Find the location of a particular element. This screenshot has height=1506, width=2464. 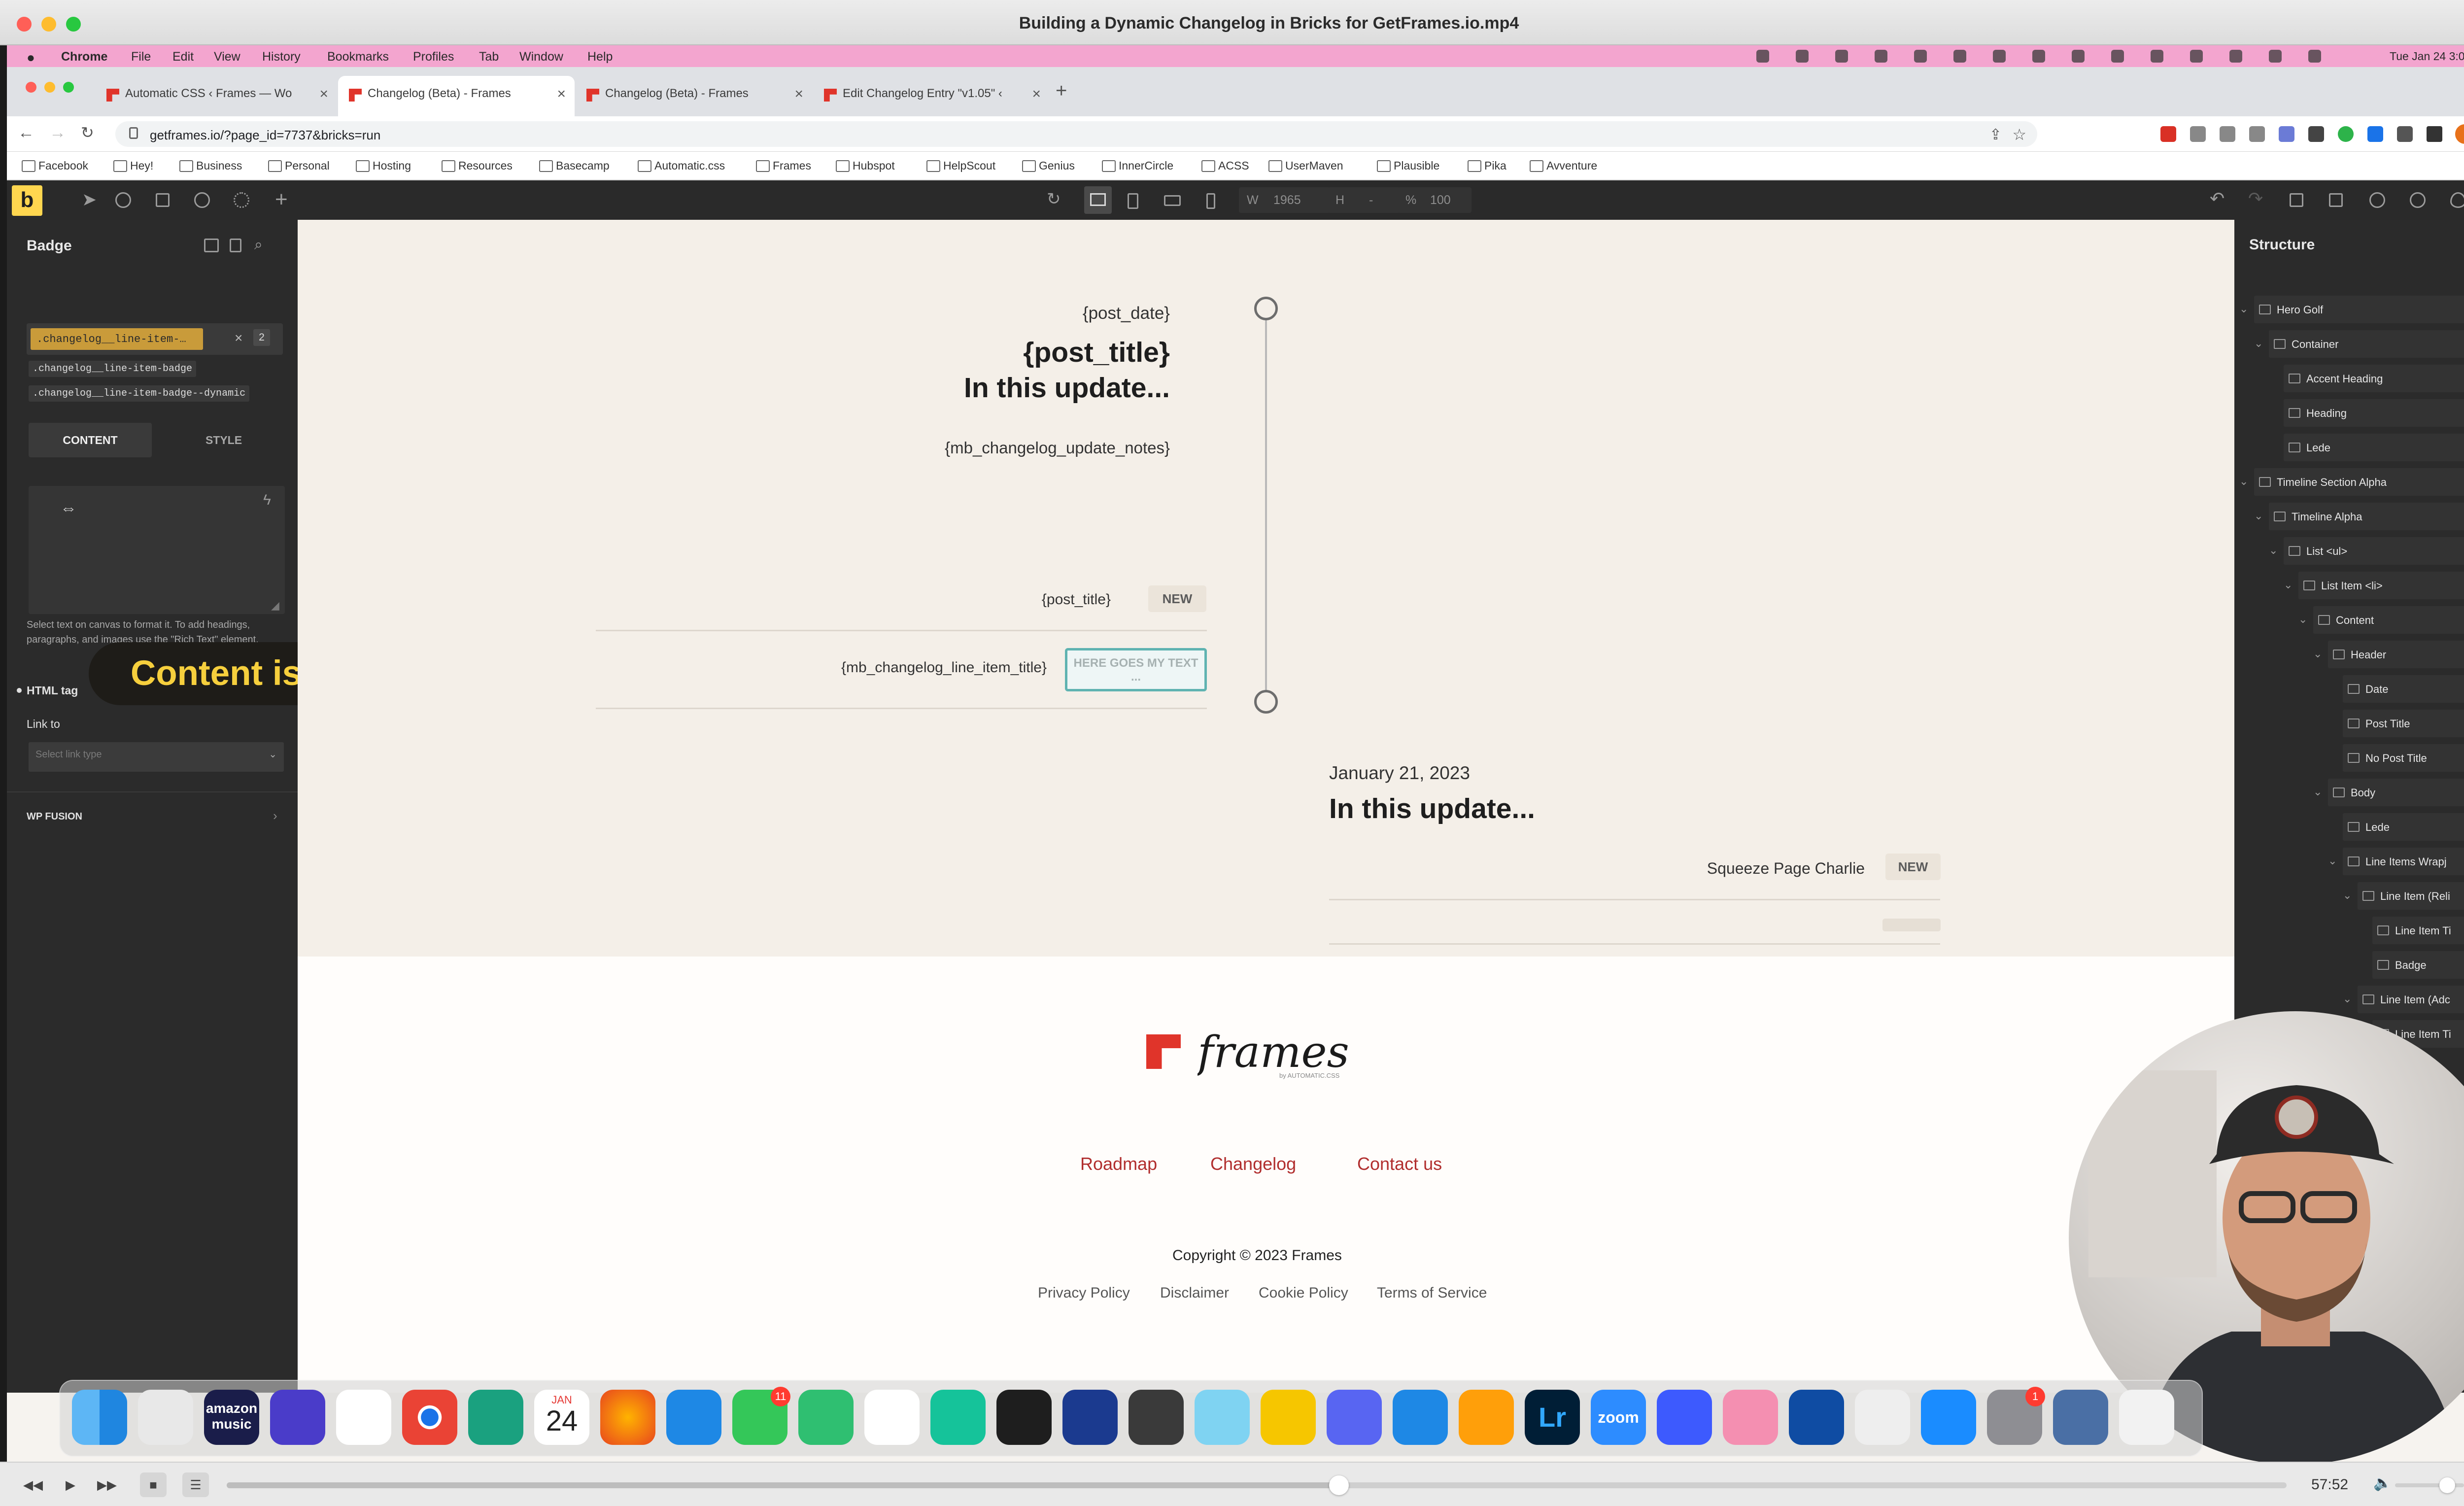

volume-slider is located at coordinates (2429, 1485).